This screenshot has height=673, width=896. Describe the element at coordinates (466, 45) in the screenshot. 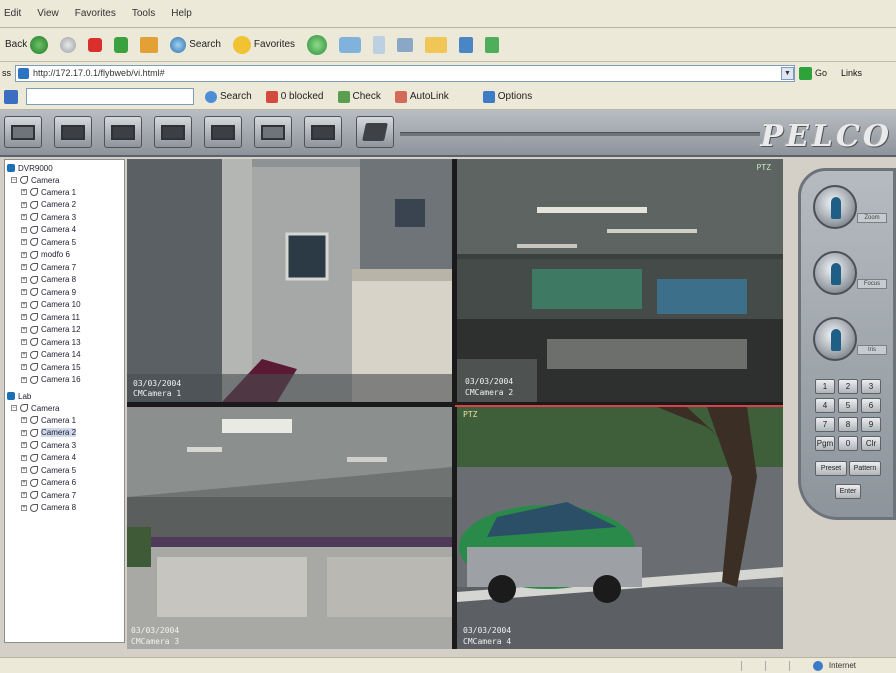

I see `research-button` at that location.